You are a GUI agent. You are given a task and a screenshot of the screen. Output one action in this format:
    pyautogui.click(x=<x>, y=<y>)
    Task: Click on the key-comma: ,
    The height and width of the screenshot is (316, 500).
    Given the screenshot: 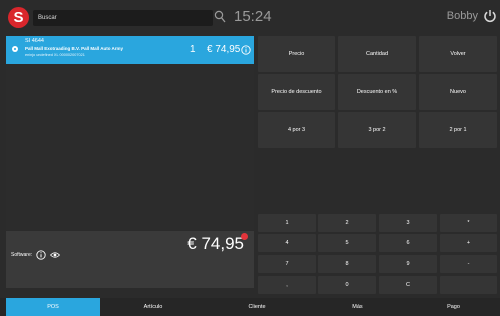 What is the action you would take?
    pyautogui.click(x=287, y=285)
    